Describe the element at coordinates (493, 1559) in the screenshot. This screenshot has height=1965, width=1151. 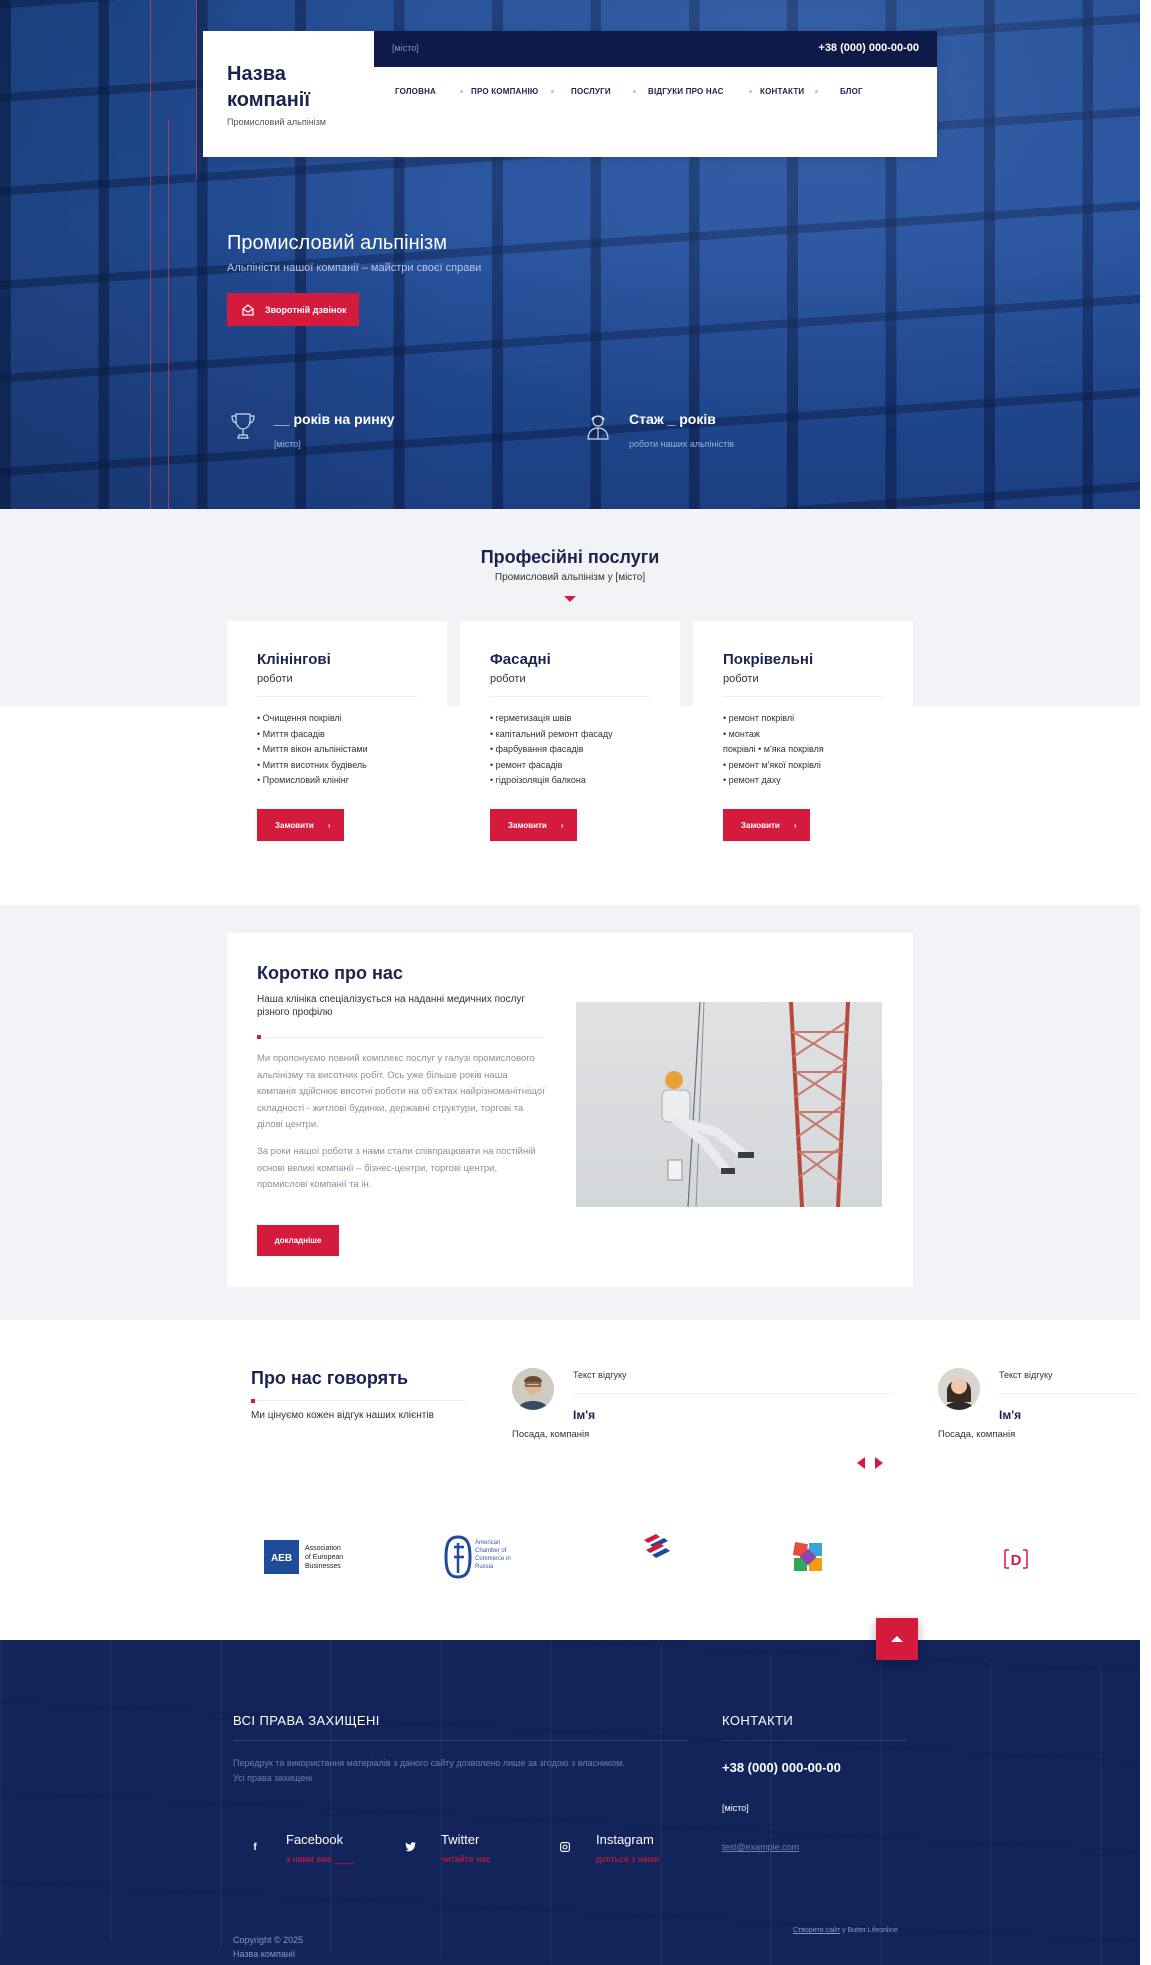
I see `amcham-line: Commerce in` at that location.